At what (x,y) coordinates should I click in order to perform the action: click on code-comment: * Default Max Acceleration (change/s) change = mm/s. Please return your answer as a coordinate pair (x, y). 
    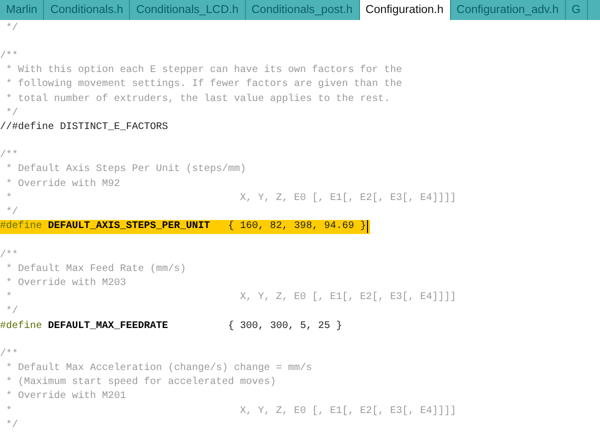
    Looking at the image, I should click on (158, 368).